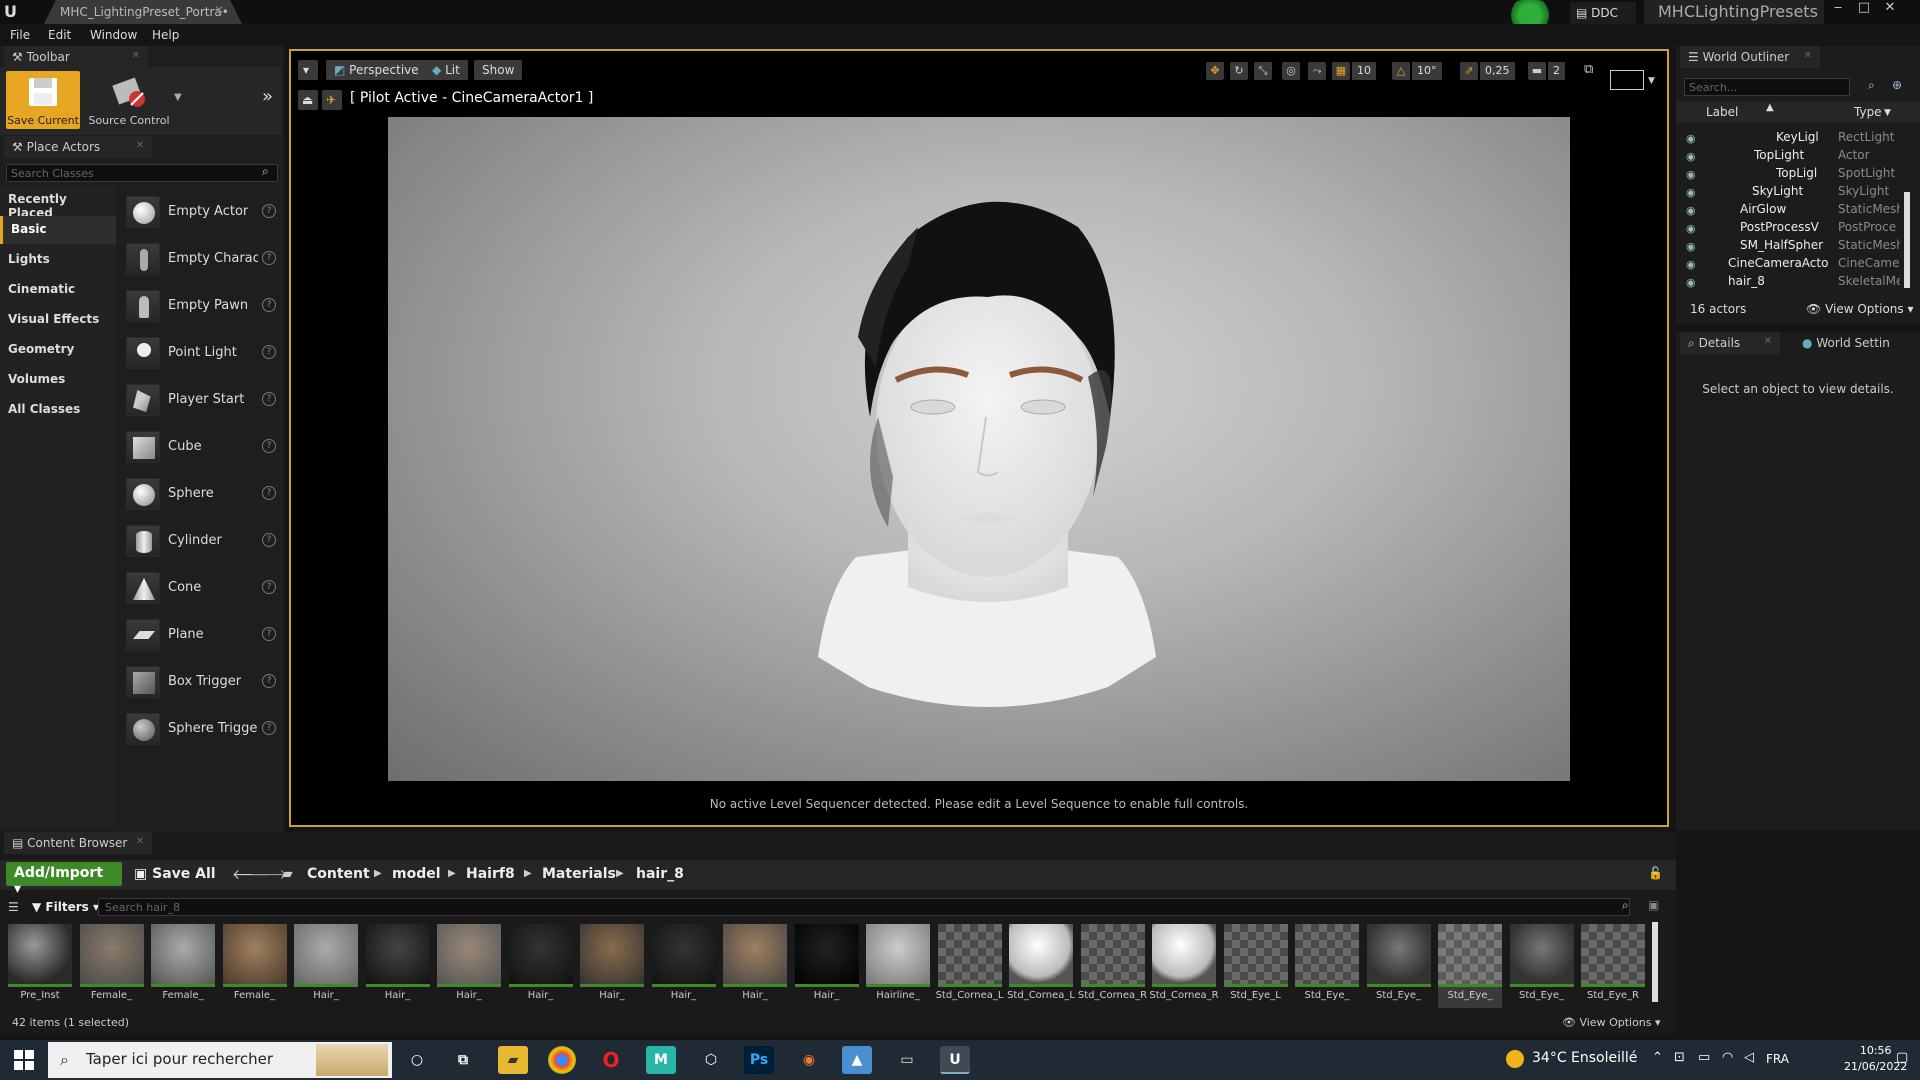 The height and width of the screenshot is (1080, 1920). What do you see at coordinates (65, 907) in the screenshot?
I see `filters-button: ▼ Filters ▾` at bounding box center [65, 907].